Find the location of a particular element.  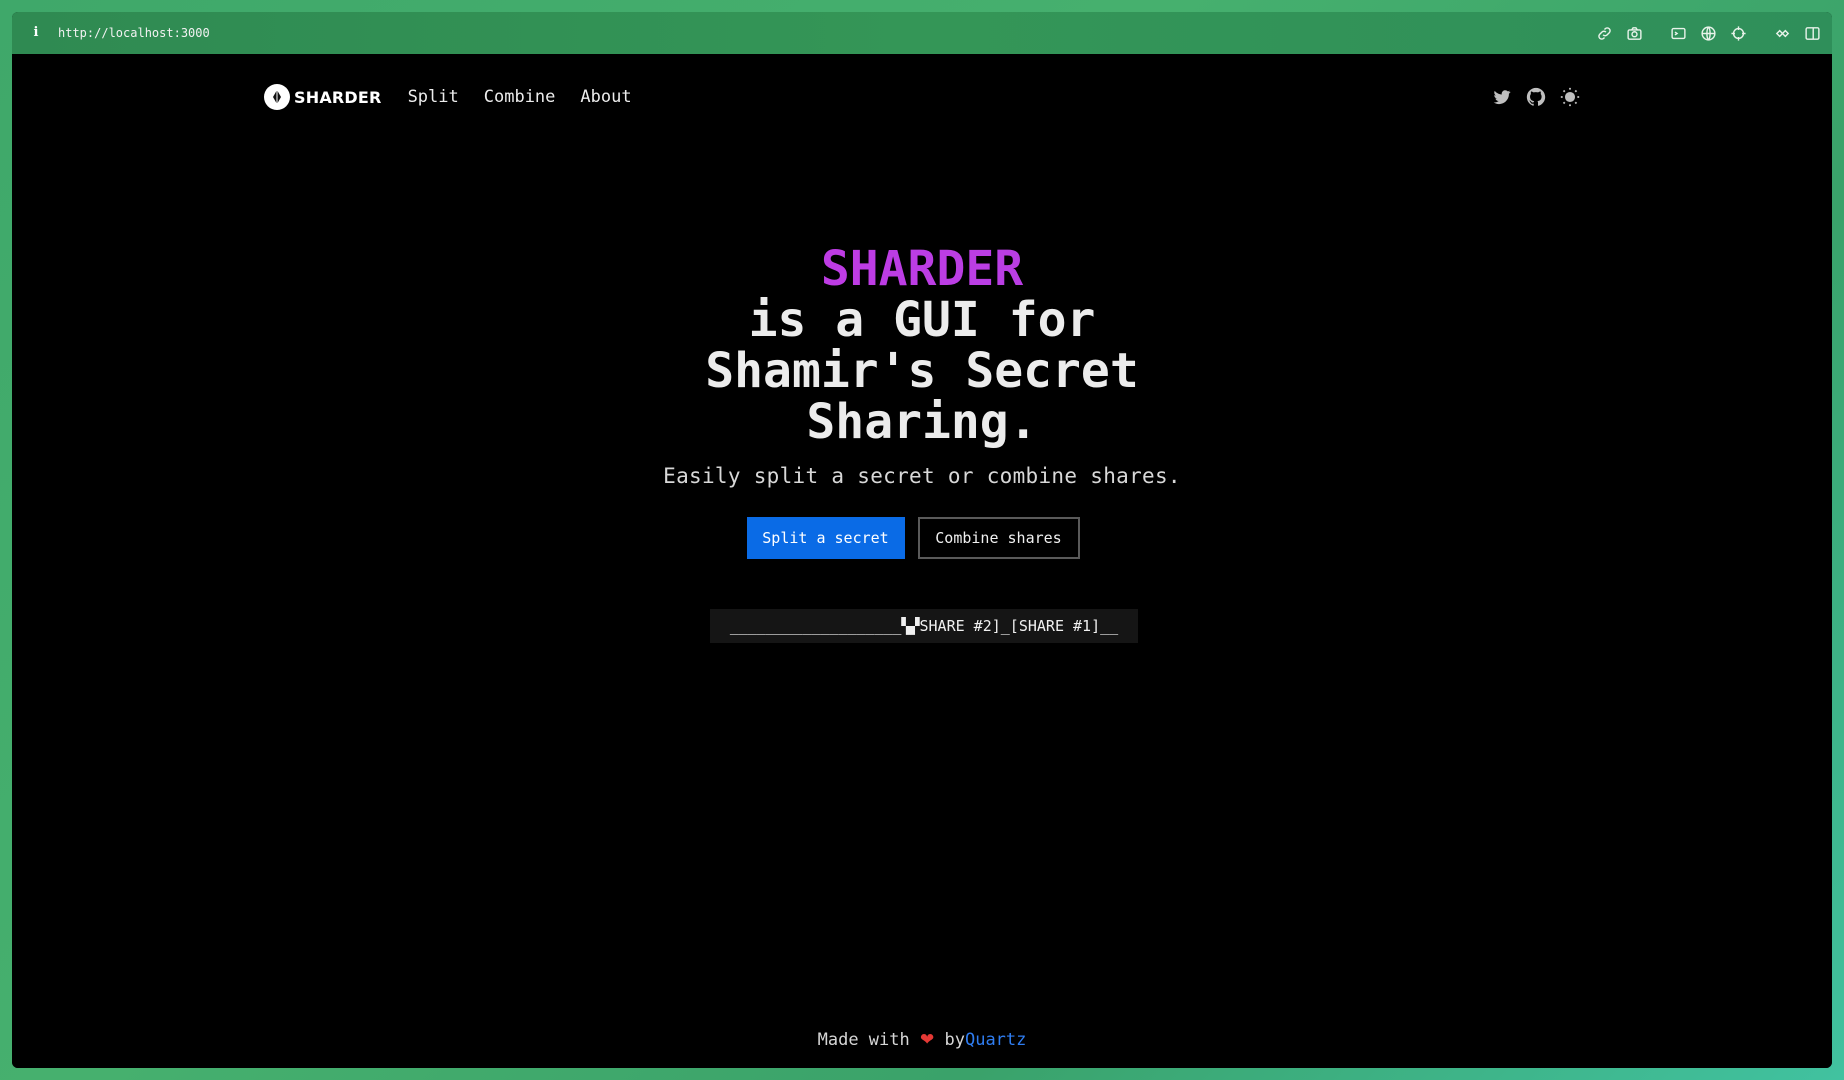

hero-actions: Split a secret Combine shares is located at coordinates (922, 538).